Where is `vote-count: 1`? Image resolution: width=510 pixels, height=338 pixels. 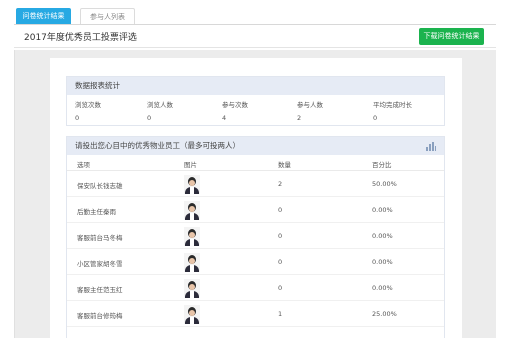 vote-count: 1 is located at coordinates (280, 314).